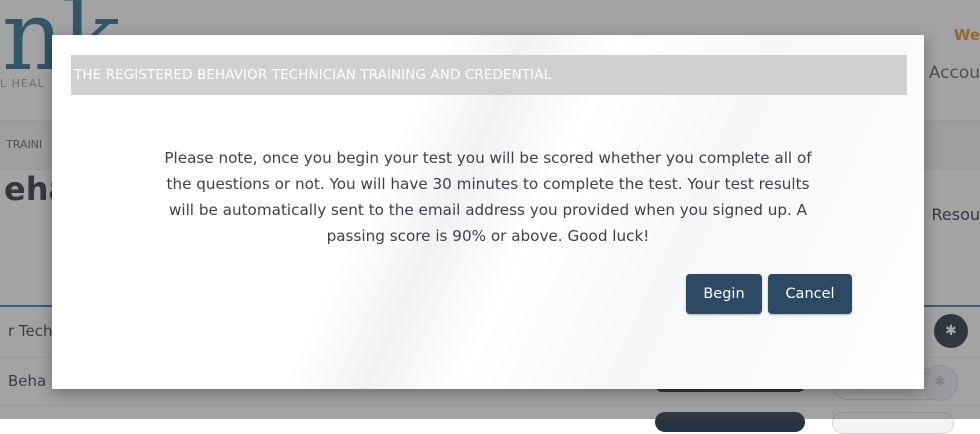 The image size is (980, 434). I want to click on cancel-button: Cancel, so click(810, 294).